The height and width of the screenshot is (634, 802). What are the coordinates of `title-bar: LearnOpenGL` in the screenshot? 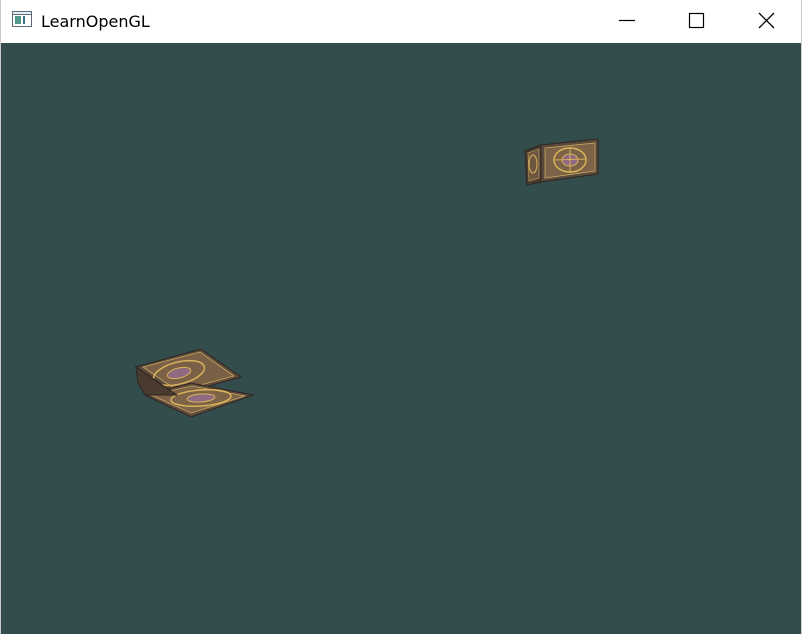 It's located at (401, 21).